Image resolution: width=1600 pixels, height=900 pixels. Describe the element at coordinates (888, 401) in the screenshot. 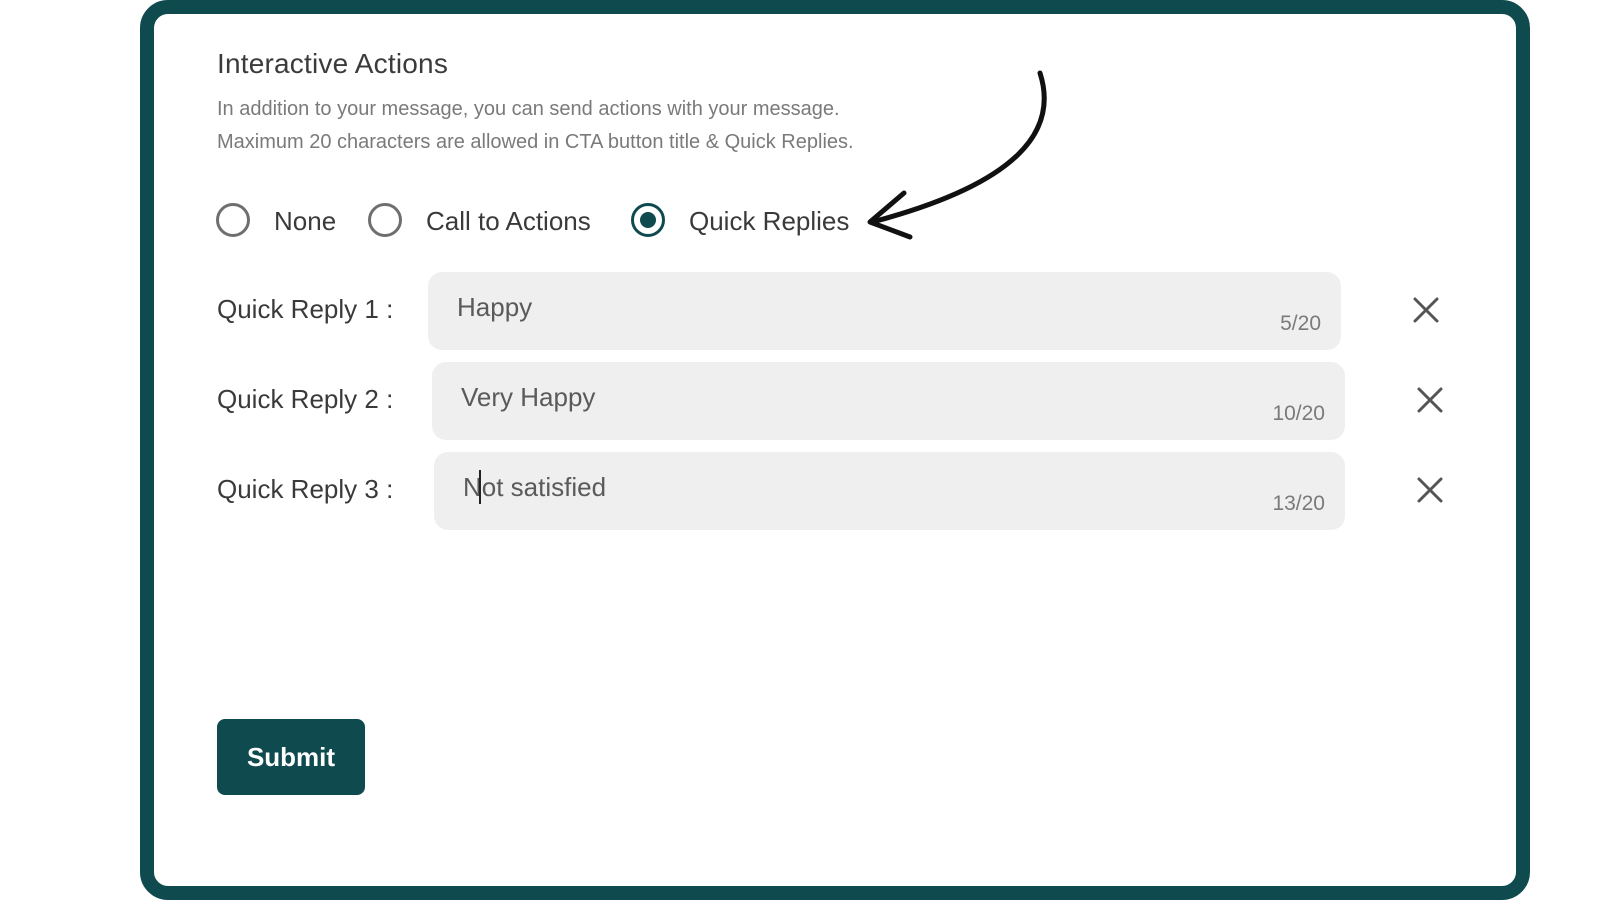

I see `quick-reply-input-2: Very Happy 10/20` at that location.